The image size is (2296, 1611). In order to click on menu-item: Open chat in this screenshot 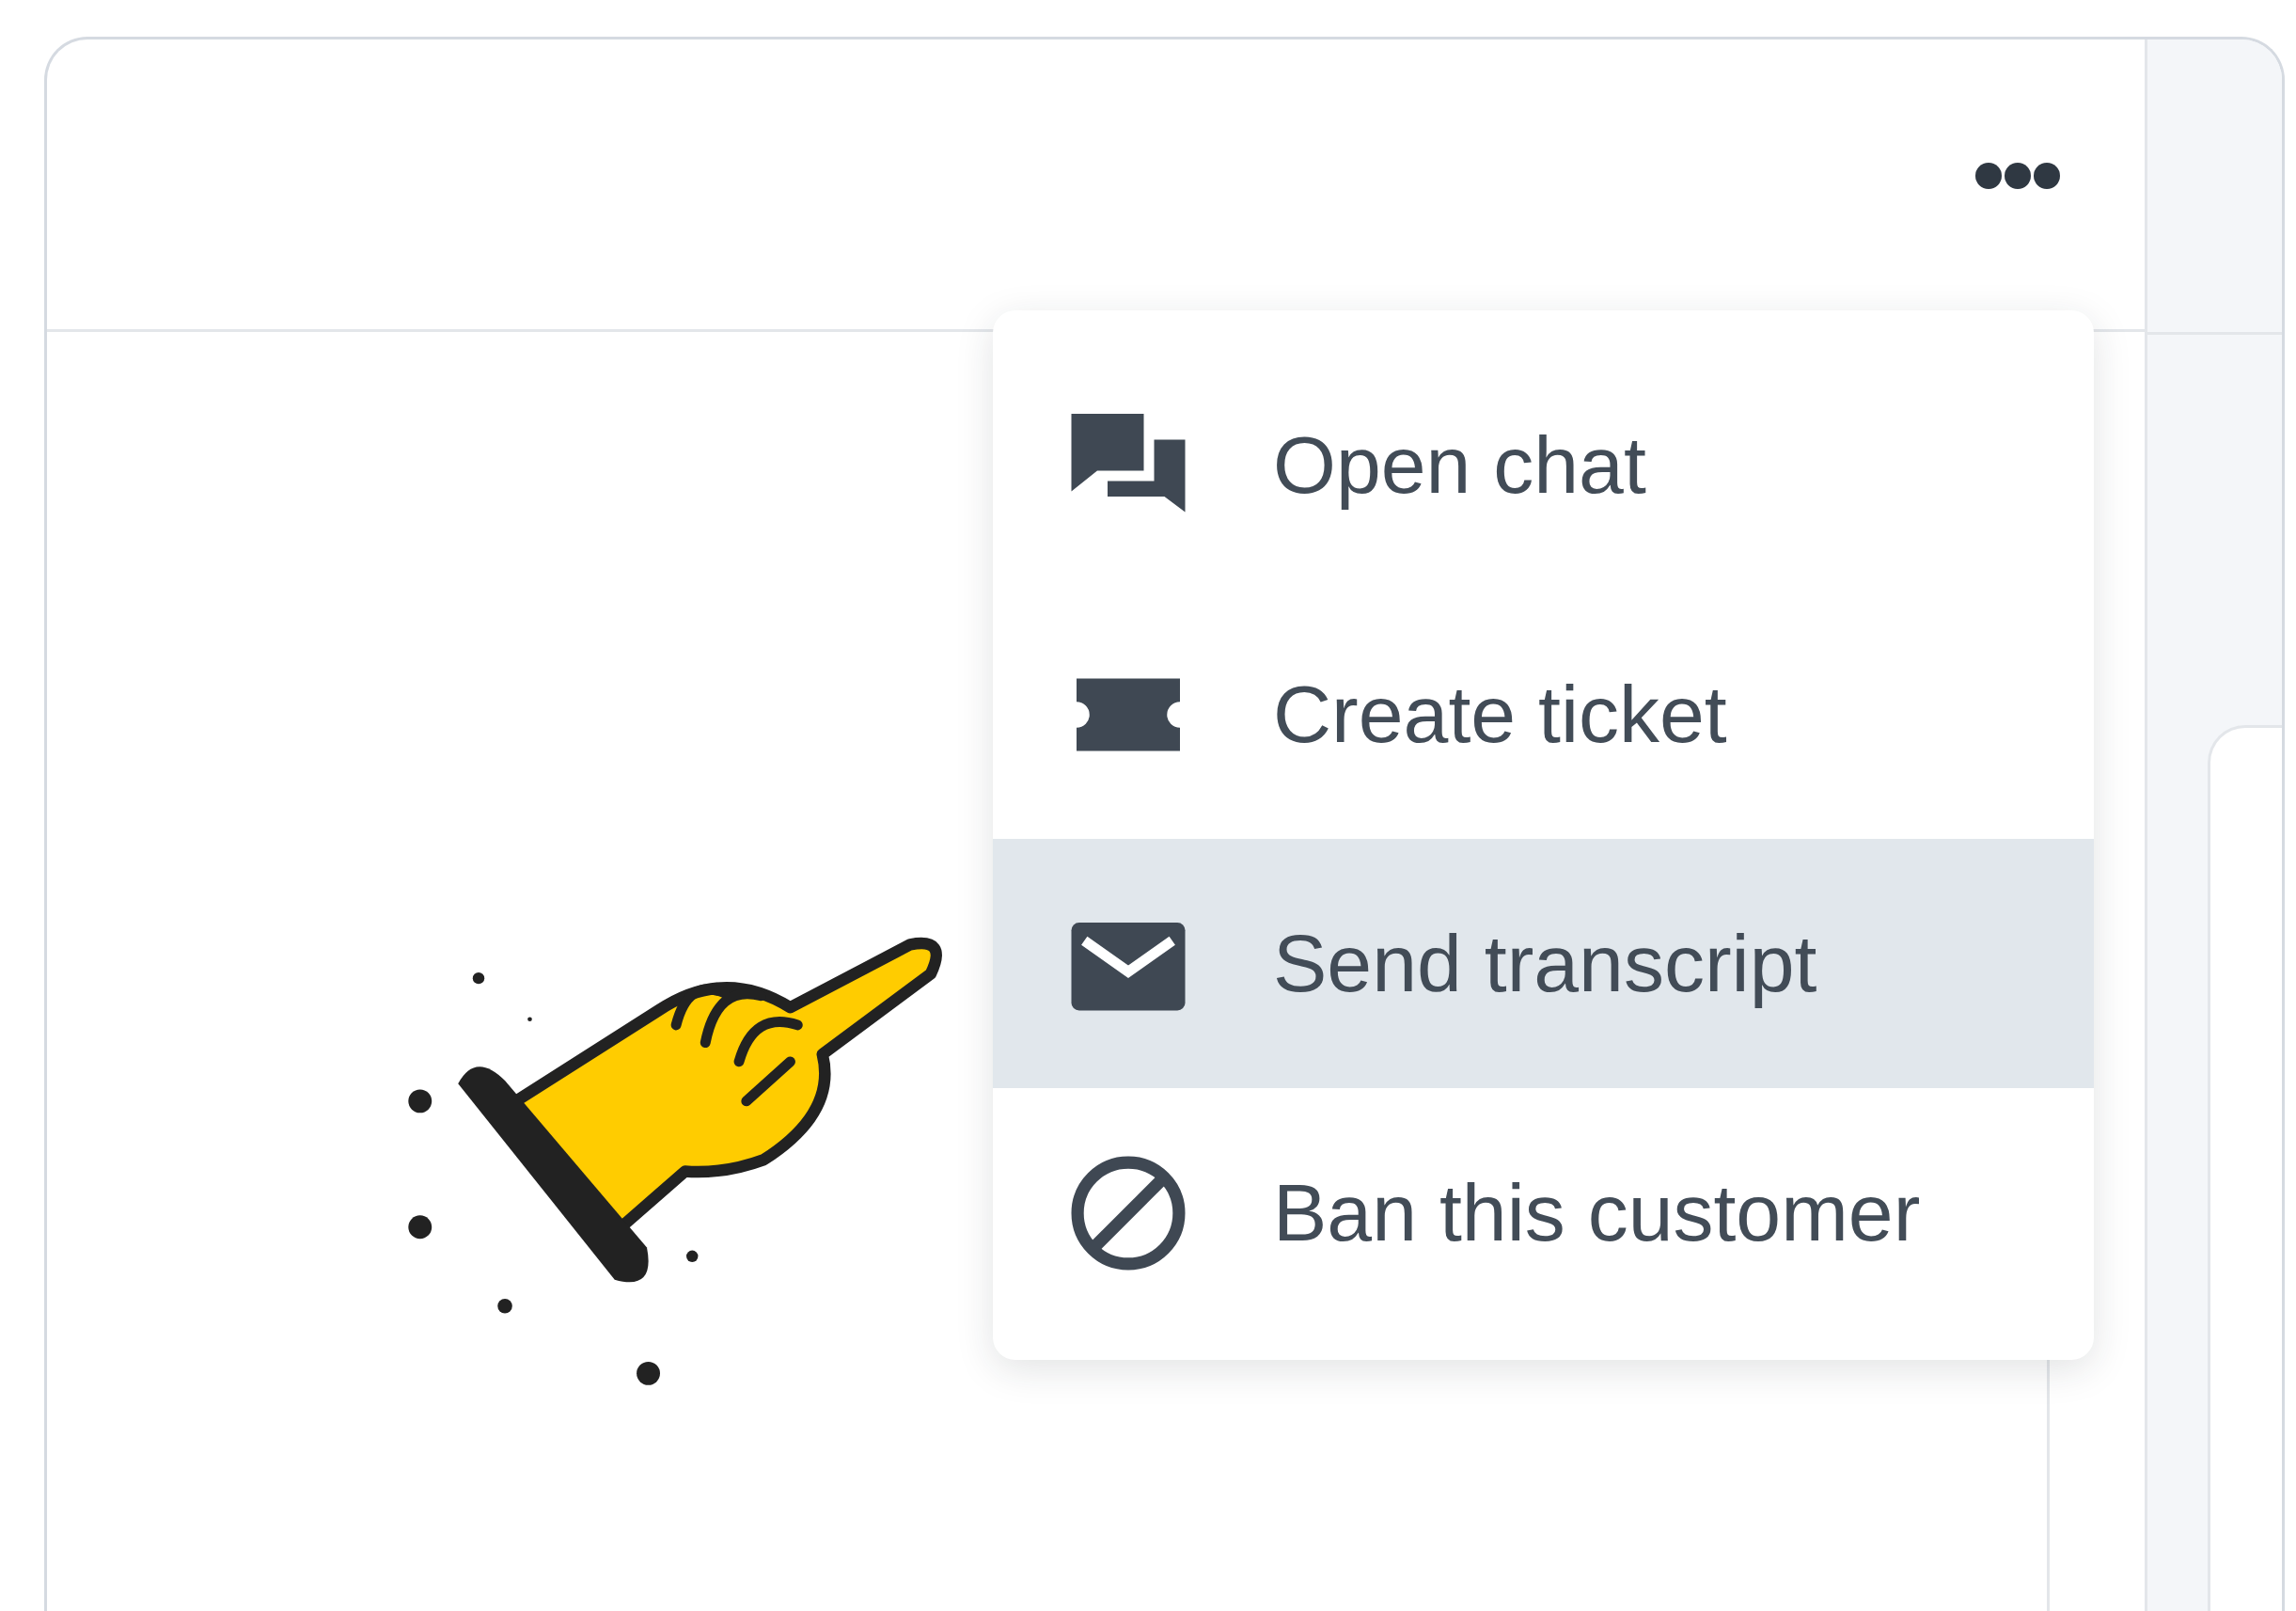, I will do `click(1544, 465)`.